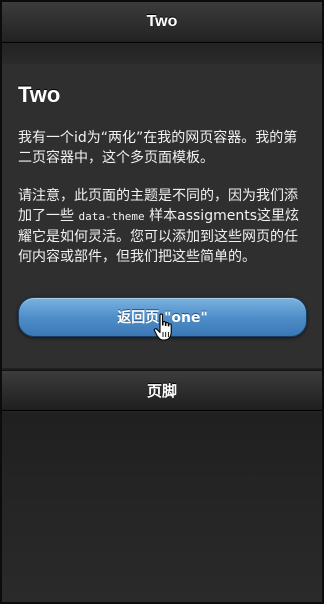 The image size is (324, 604). What do you see at coordinates (162, 327) in the screenshot?
I see `hand-pointer-icon` at bounding box center [162, 327].